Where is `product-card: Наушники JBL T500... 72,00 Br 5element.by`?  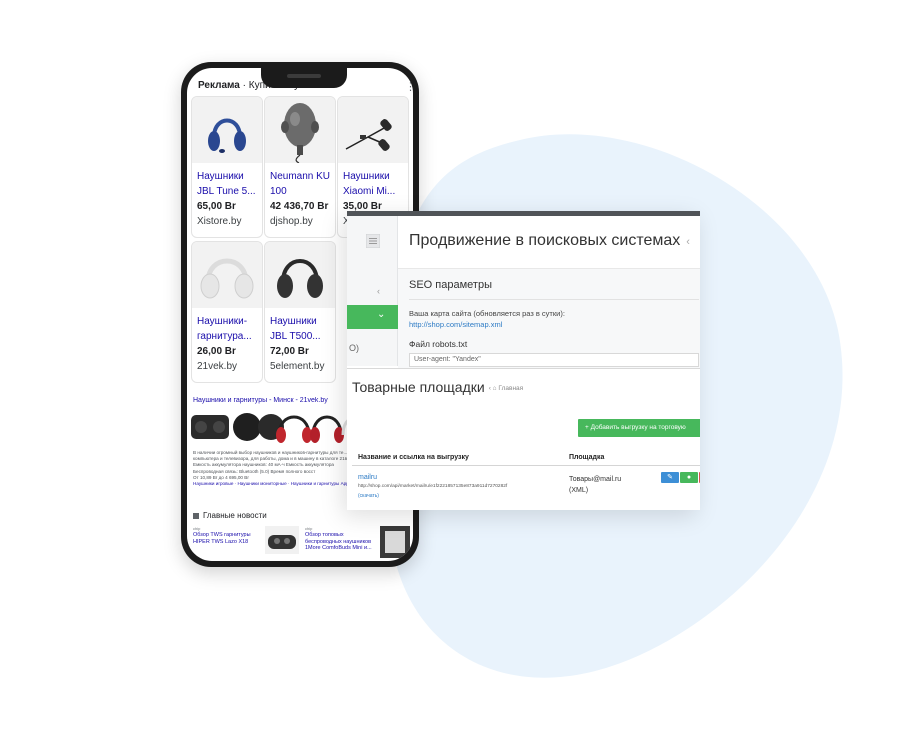
product-card: Наушники JBL T500... 72,00 Br 5element.by is located at coordinates (300, 312).